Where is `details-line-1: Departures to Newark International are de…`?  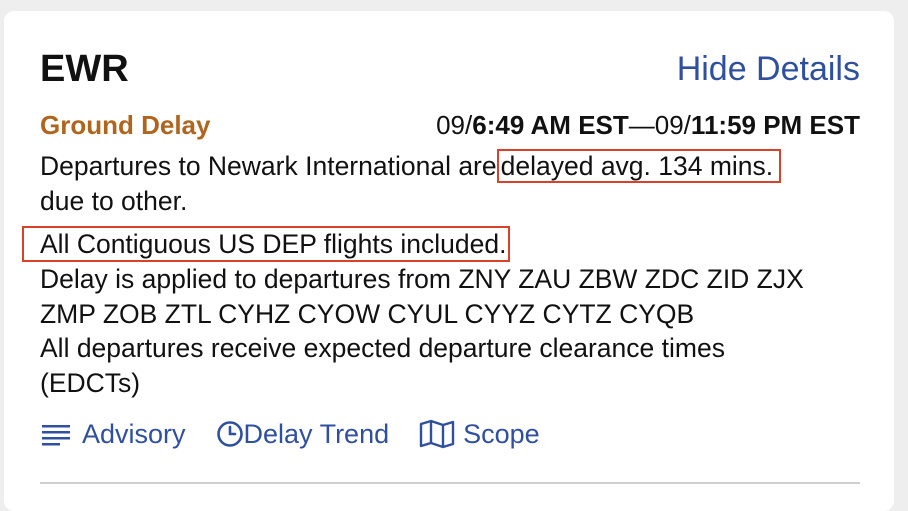
details-line-1: Departures to Newark International are de… is located at coordinates (455, 166).